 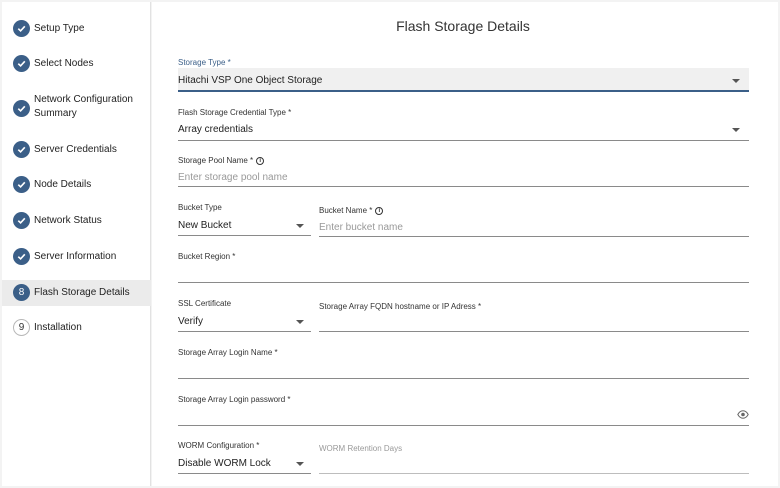 I want to click on step-label: Server Information, so click(x=75, y=256).